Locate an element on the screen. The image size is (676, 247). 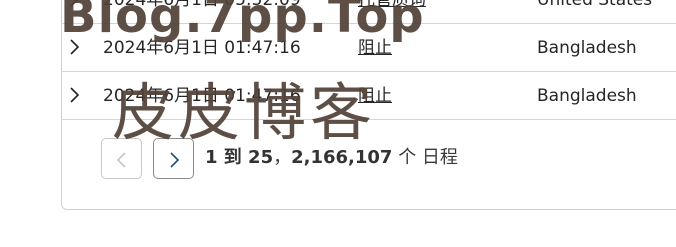
page-range: 1 到 25 is located at coordinates (239, 157).